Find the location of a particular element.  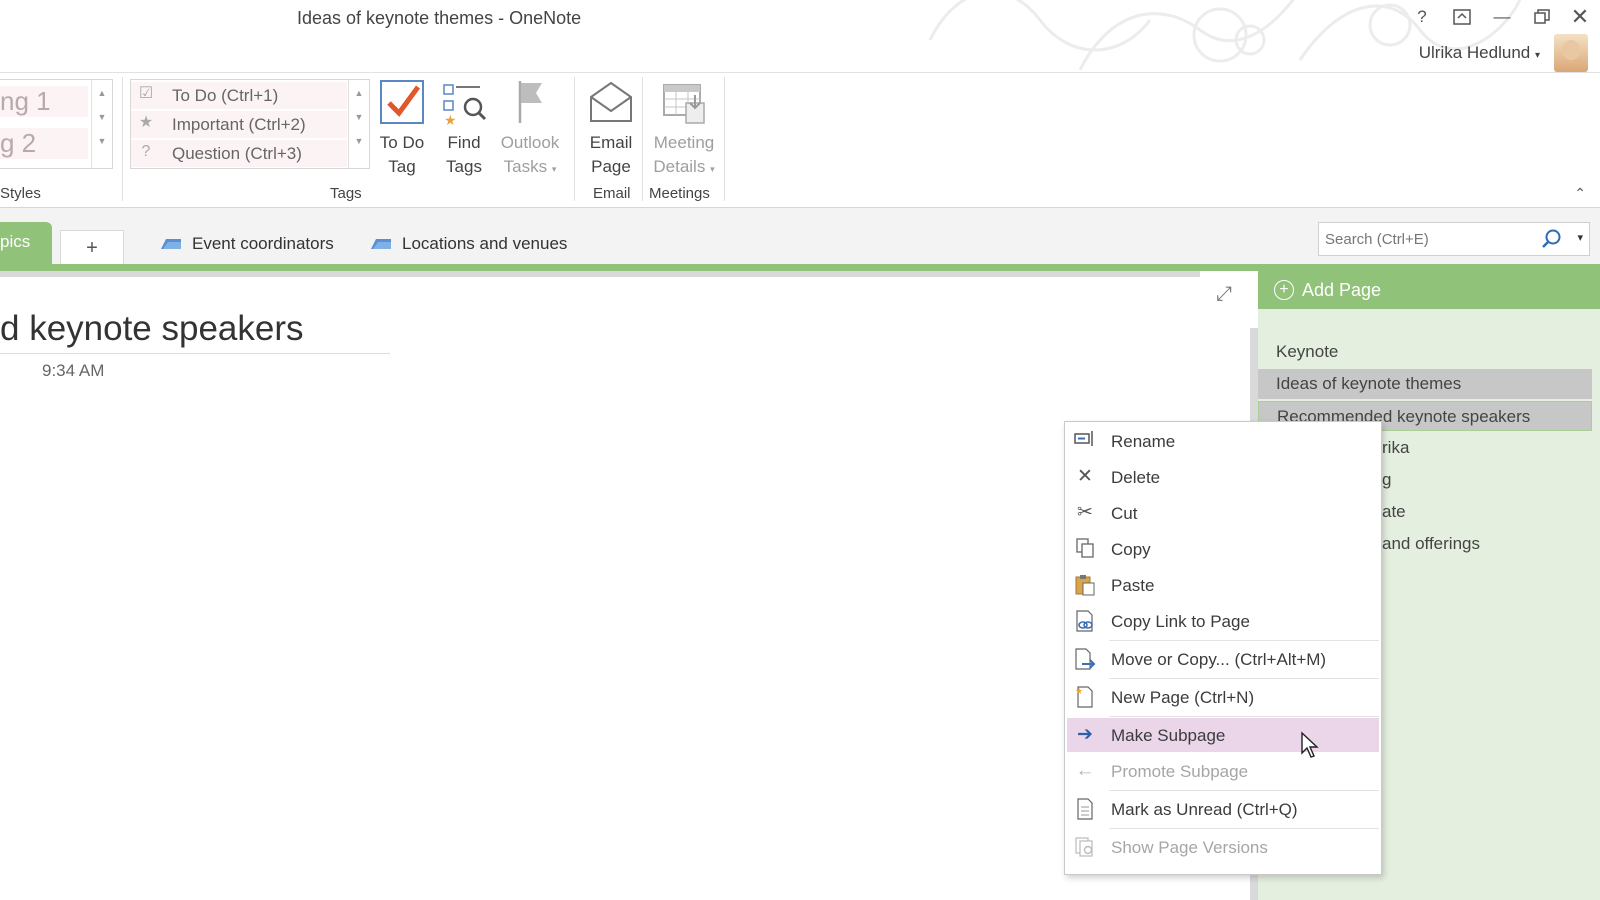

horizontal-scrollbar is located at coordinates (600, 274).